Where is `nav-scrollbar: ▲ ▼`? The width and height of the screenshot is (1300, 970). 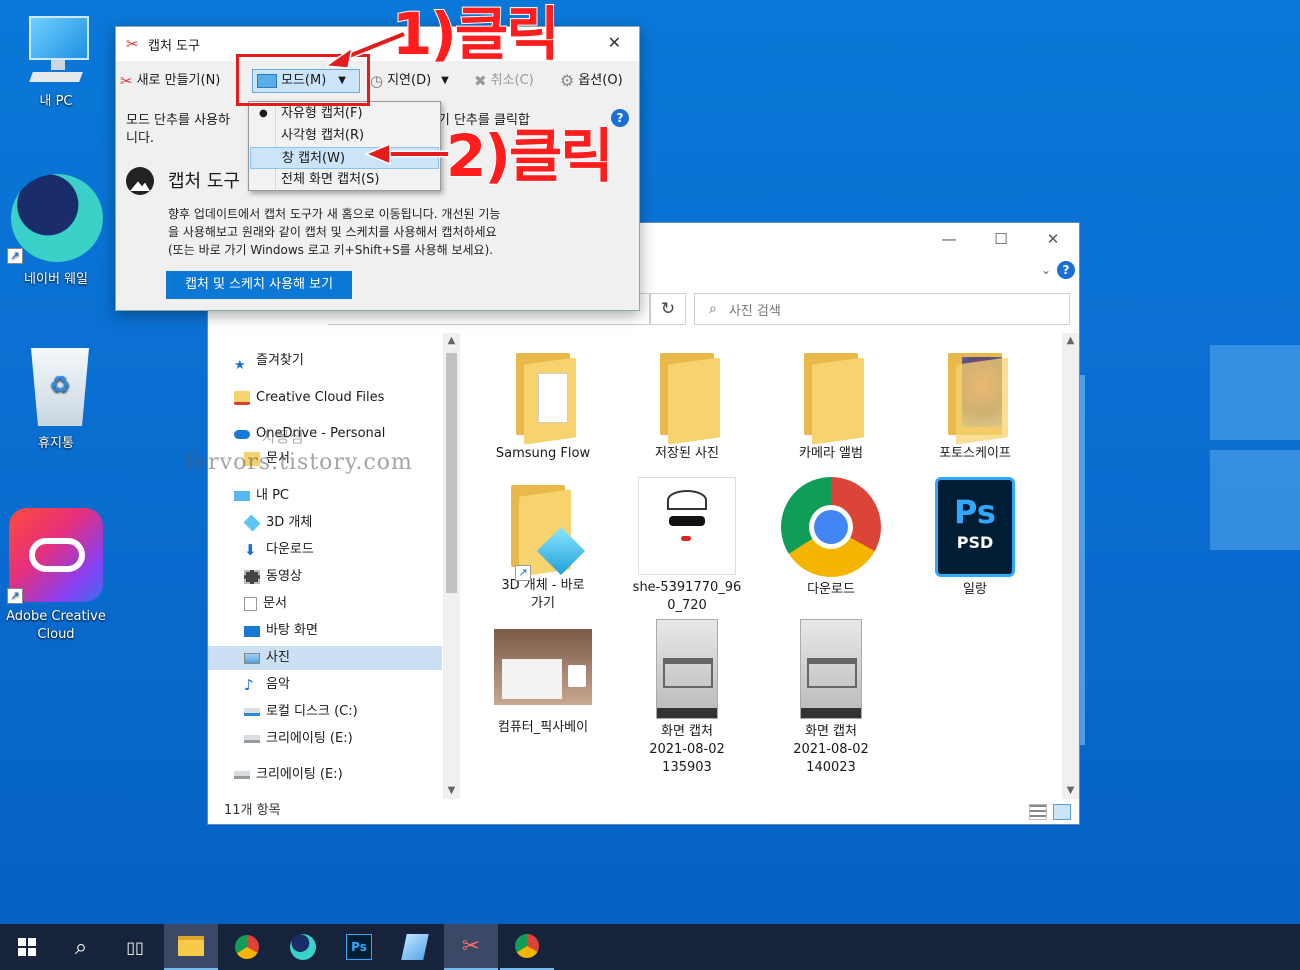 nav-scrollbar: ▲ ▼ is located at coordinates (451, 566).